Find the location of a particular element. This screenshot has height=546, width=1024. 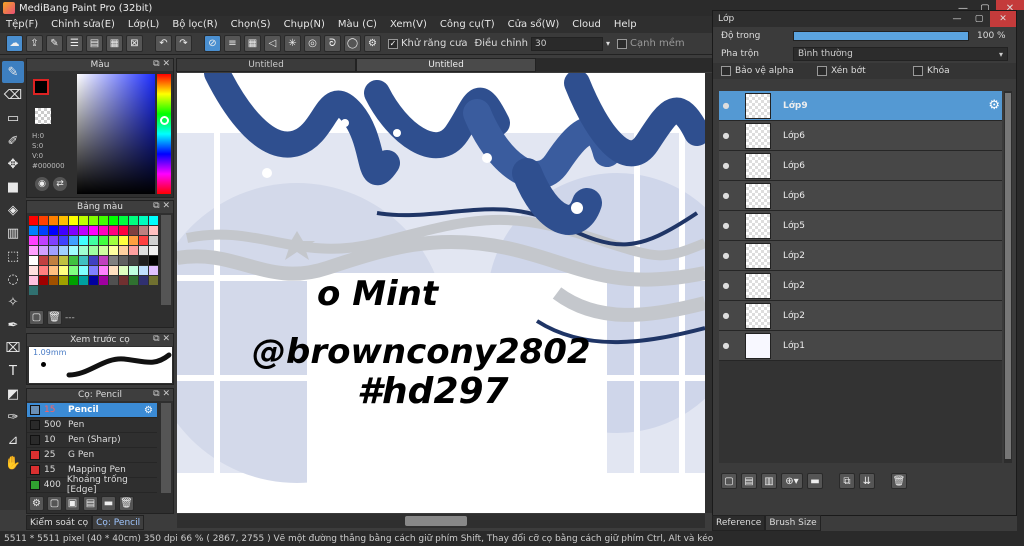

menu-tools: Công cụ(T) is located at coordinates (467, 24).